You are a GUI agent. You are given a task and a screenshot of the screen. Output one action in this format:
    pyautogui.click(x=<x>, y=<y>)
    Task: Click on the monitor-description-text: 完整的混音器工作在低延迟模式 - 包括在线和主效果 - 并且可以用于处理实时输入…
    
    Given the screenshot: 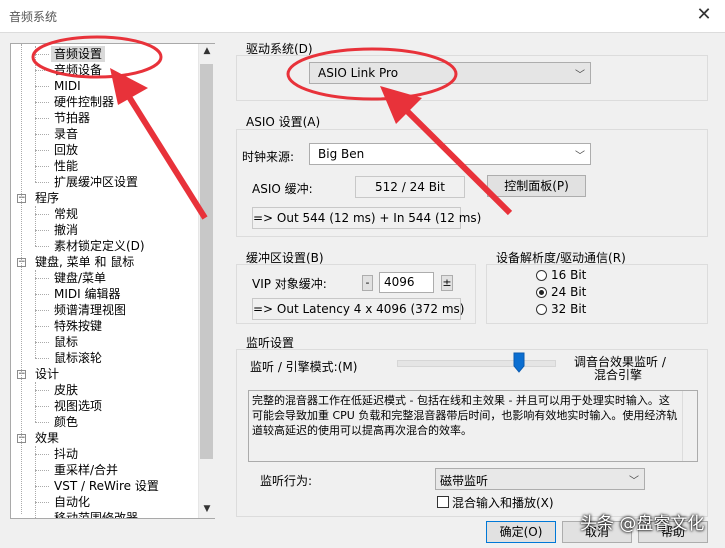 What is the action you would take?
    pyautogui.click(x=465, y=415)
    